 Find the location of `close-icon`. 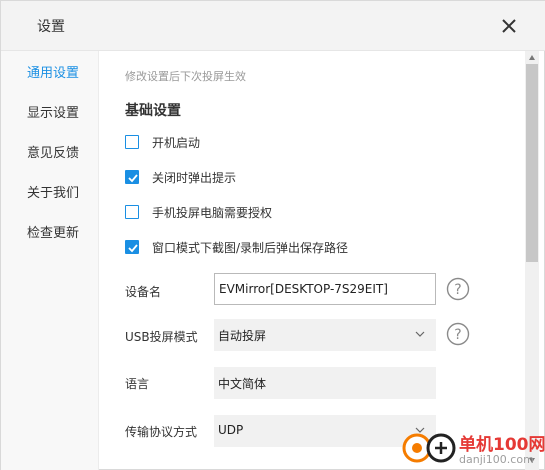

close-icon is located at coordinates (509, 26).